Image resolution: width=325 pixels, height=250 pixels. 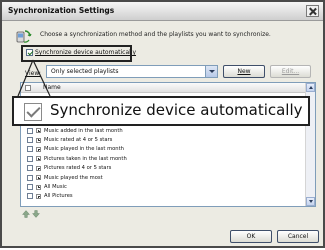 What do you see at coordinates (163, 186) in the screenshot?
I see `list-item: All Music` at bounding box center [163, 186].